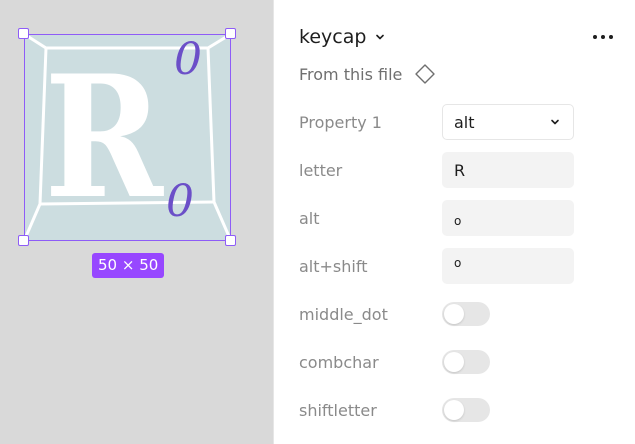 The width and height of the screenshot is (635, 444). Describe the element at coordinates (466, 362) in the screenshot. I see `combchar-toggle` at that location.